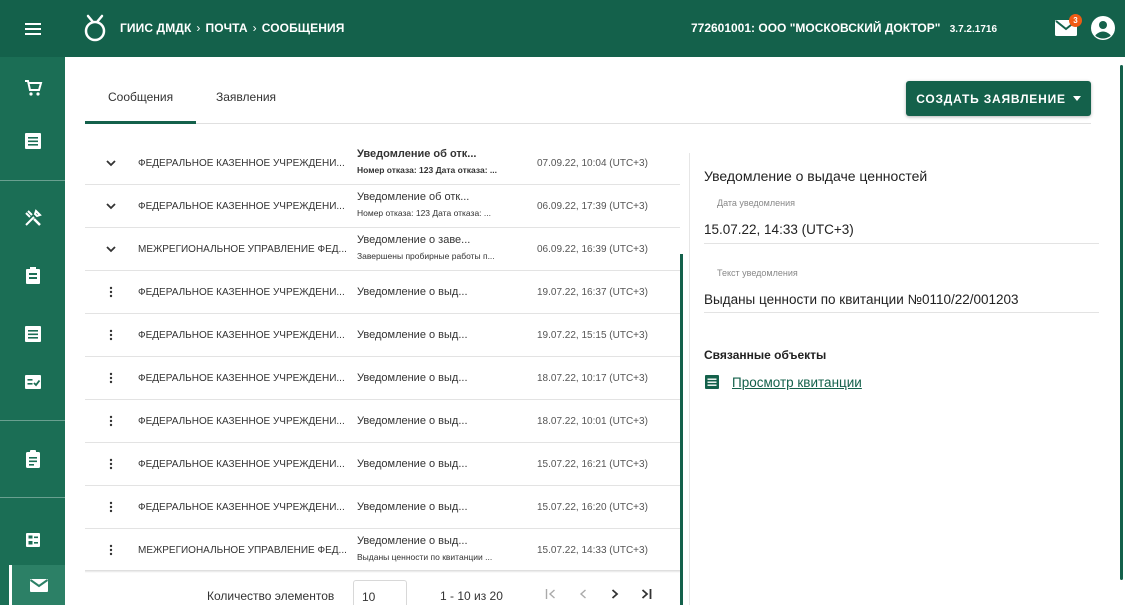 The image size is (1125, 605). I want to click on badge-icon, so click(32, 276).